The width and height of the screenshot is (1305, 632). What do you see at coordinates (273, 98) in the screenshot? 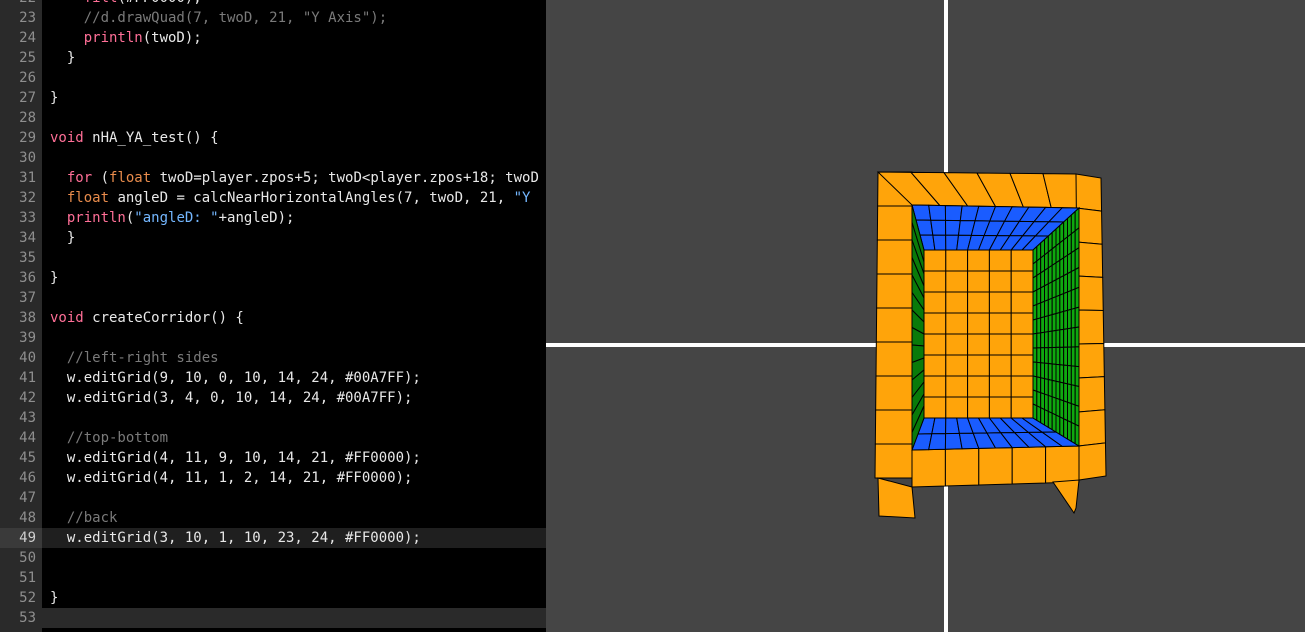
I see `code-line: 27}` at bounding box center [273, 98].